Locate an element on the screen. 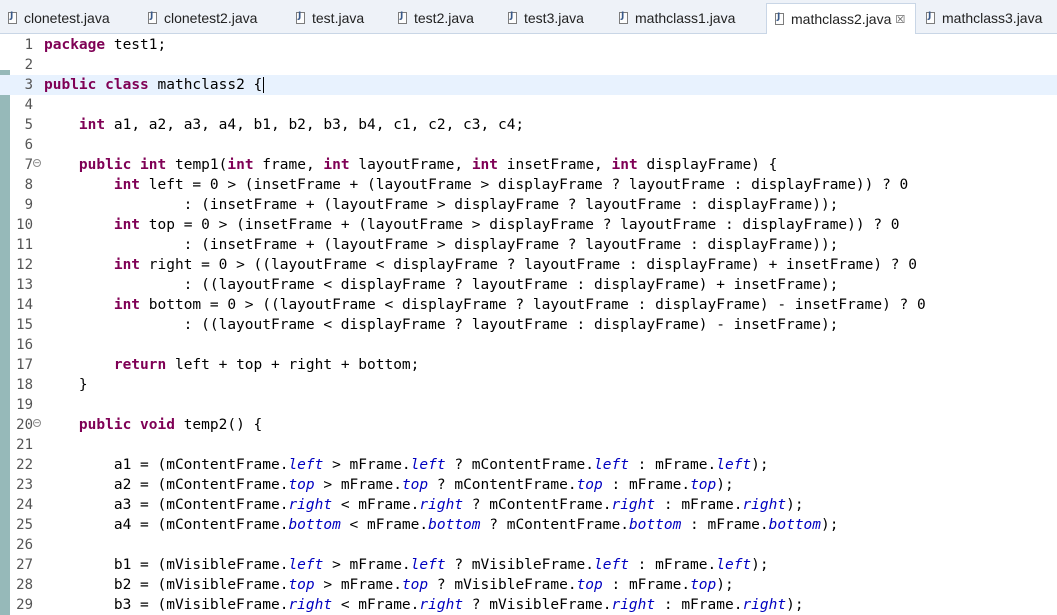 Image resolution: width=1057 pixels, height=615 pixels. field-token: left is located at coordinates (428, 465).